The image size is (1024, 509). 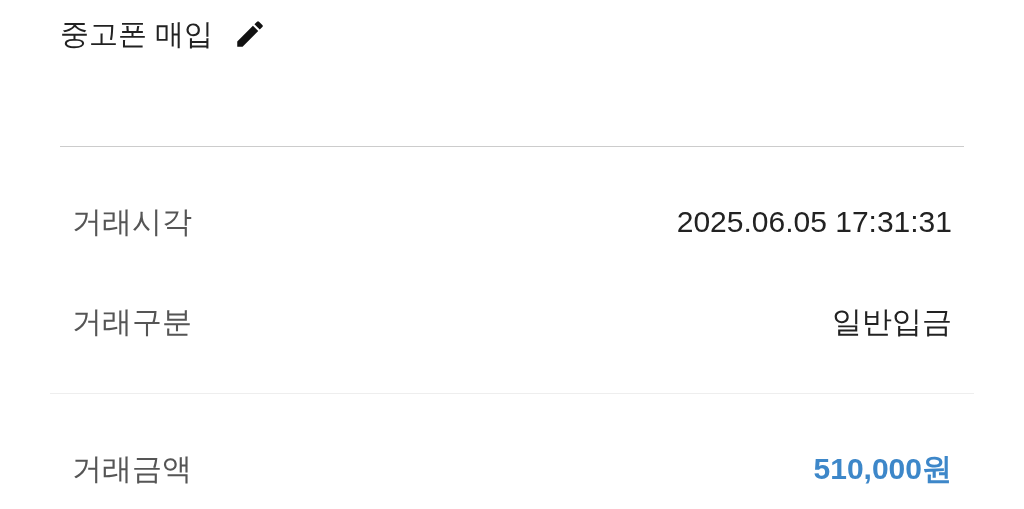 I want to click on row-value: 일반입금, so click(x=892, y=321).